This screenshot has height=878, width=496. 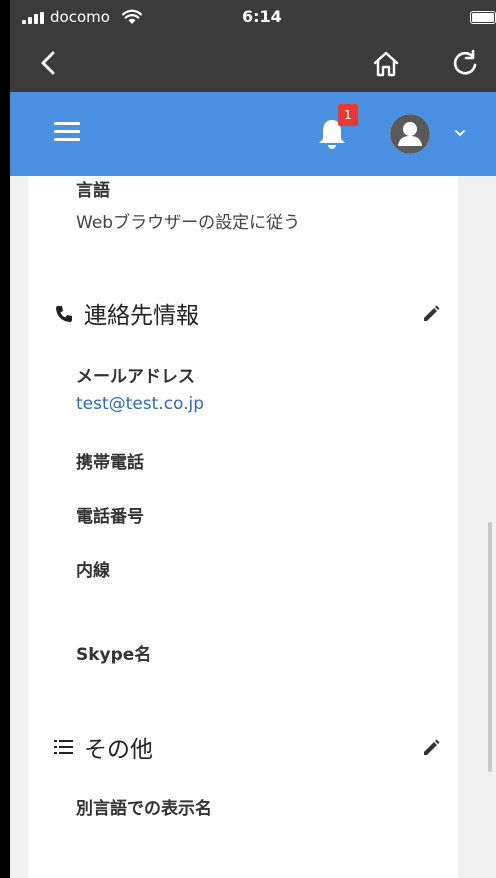 I want to click on email-link: test@test.co.jp, so click(x=140, y=404).